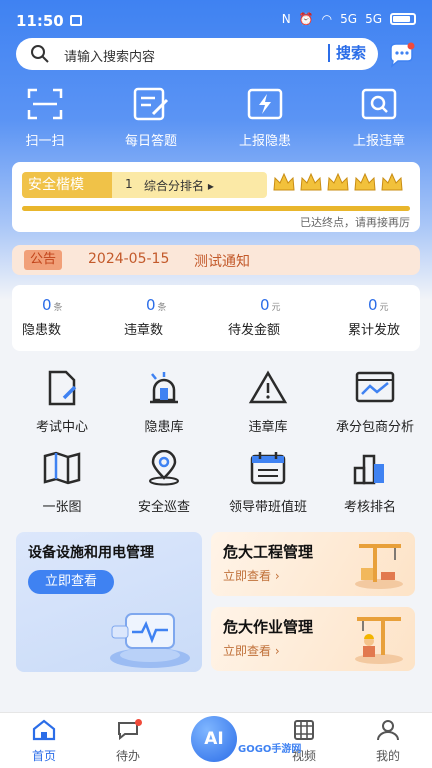 This screenshot has height=768, width=432. What do you see at coordinates (174, 316) in the screenshot?
I see `stat-violations: 0条 违章数` at bounding box center [174, 316].